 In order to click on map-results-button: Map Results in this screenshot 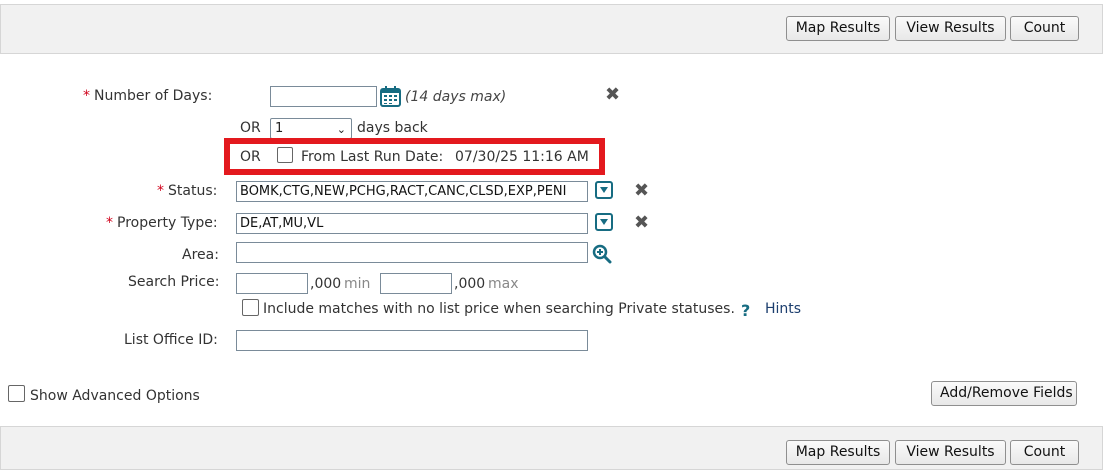, I will do `click(838, 28)`.